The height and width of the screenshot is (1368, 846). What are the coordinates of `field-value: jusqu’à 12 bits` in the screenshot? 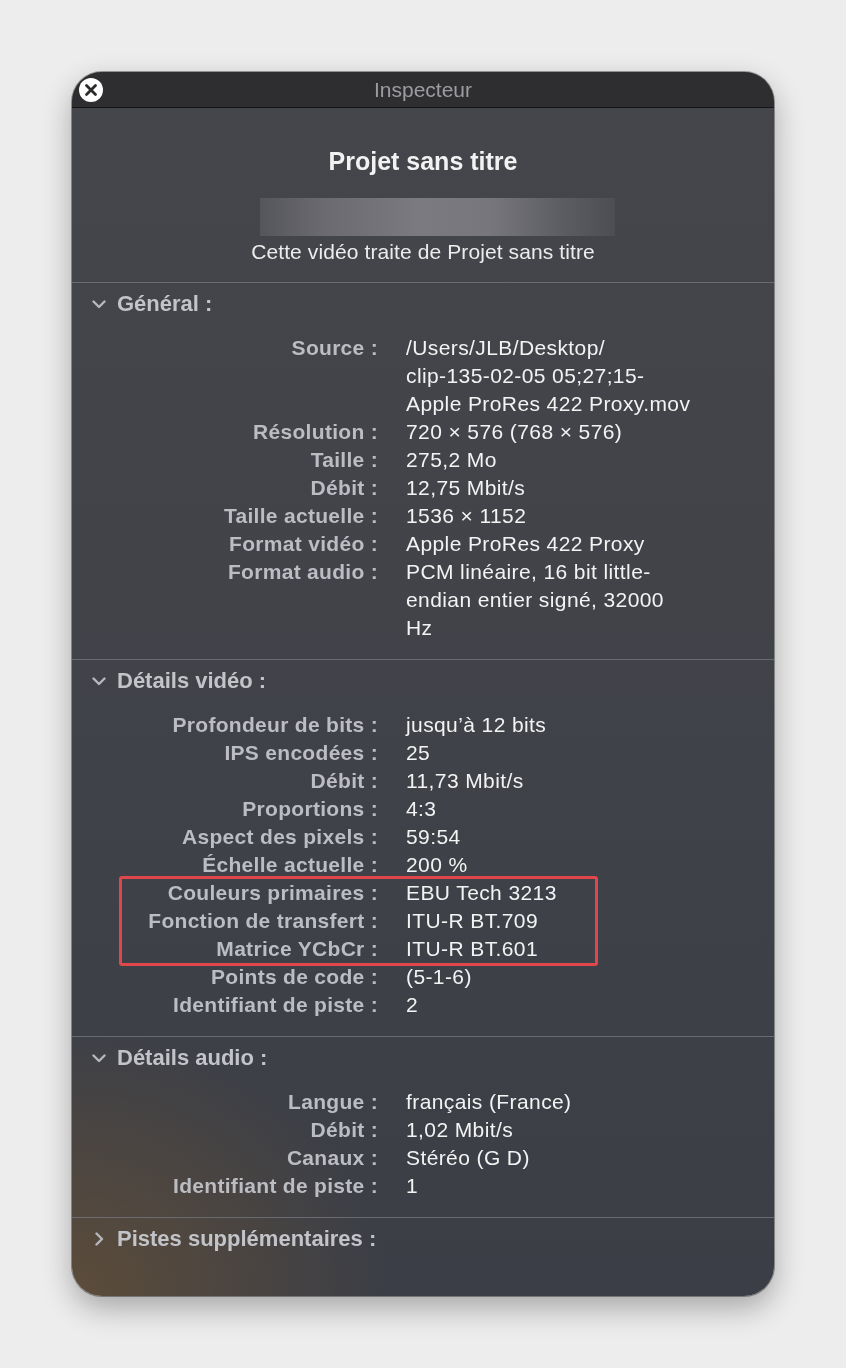 It's located at (476, 725).